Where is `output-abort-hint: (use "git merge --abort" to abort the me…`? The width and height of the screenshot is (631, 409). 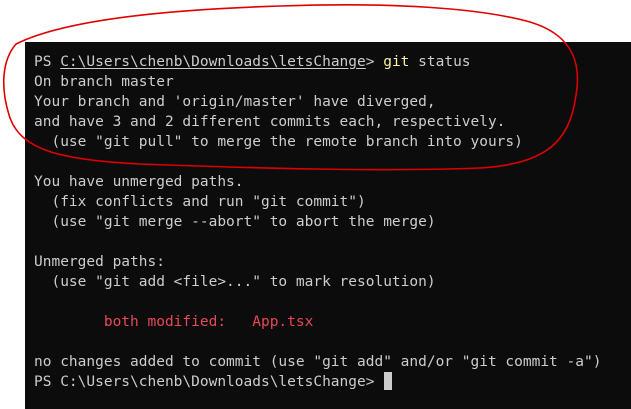
output-abort-hint: (use "git merge --abort" to abort the me… is located at coordinates (235, 222).